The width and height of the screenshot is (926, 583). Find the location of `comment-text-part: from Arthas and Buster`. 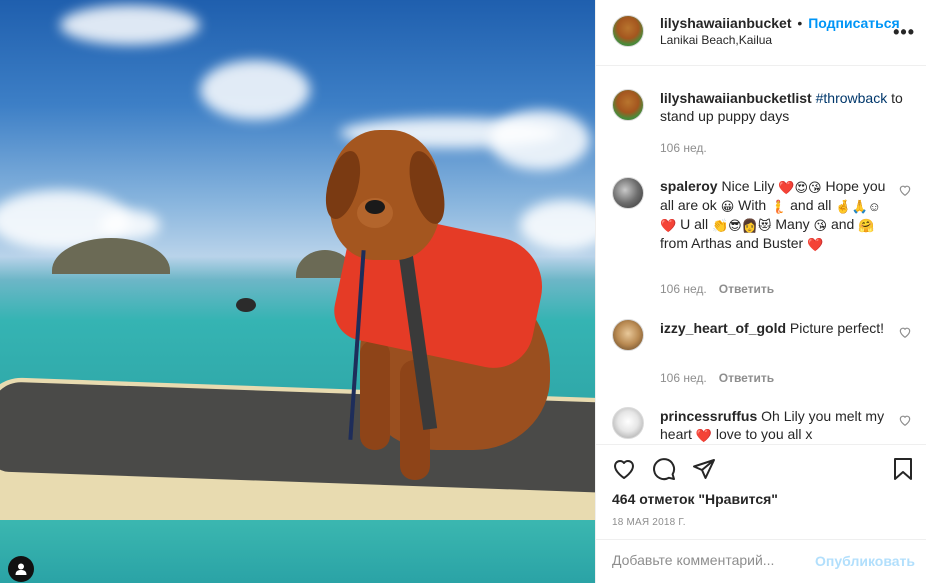

comment-text-part: from Arthas and Buster is located at coordinates (734, 243).